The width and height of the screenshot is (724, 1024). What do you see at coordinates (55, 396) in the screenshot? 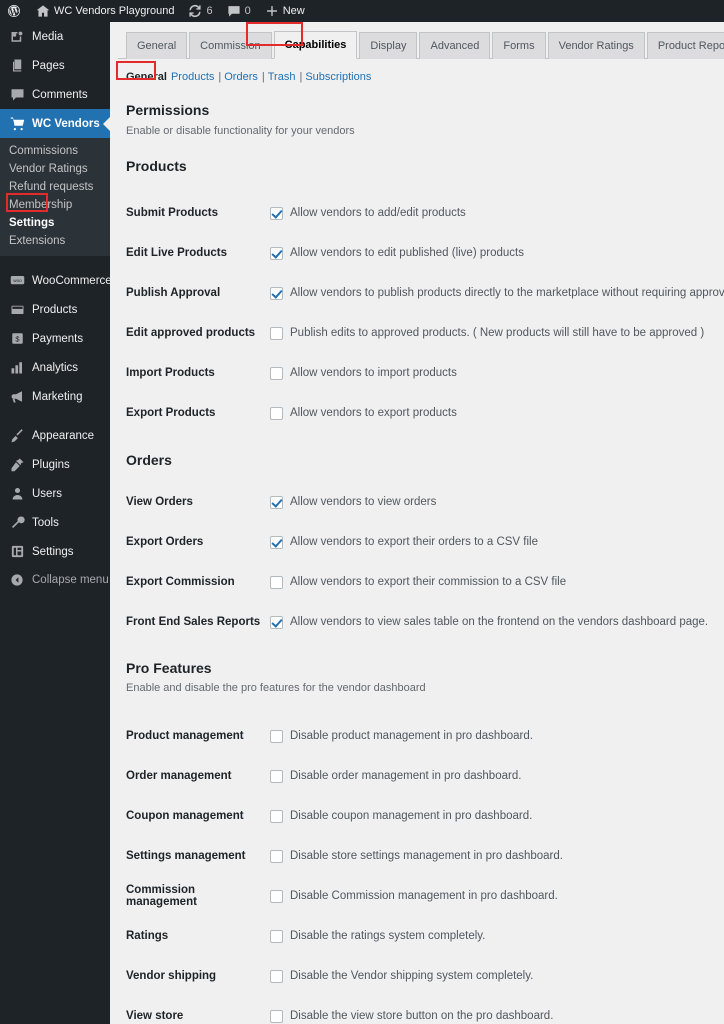
I see `sidebar-item-marketing: Marketing` at bounding box center [55, 396].